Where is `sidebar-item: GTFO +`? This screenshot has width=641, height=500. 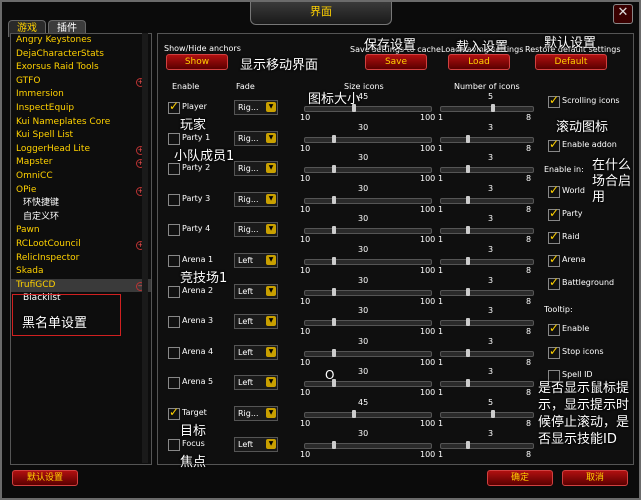 sidebar-item: GTFO + is located at coordinates (81, 82).